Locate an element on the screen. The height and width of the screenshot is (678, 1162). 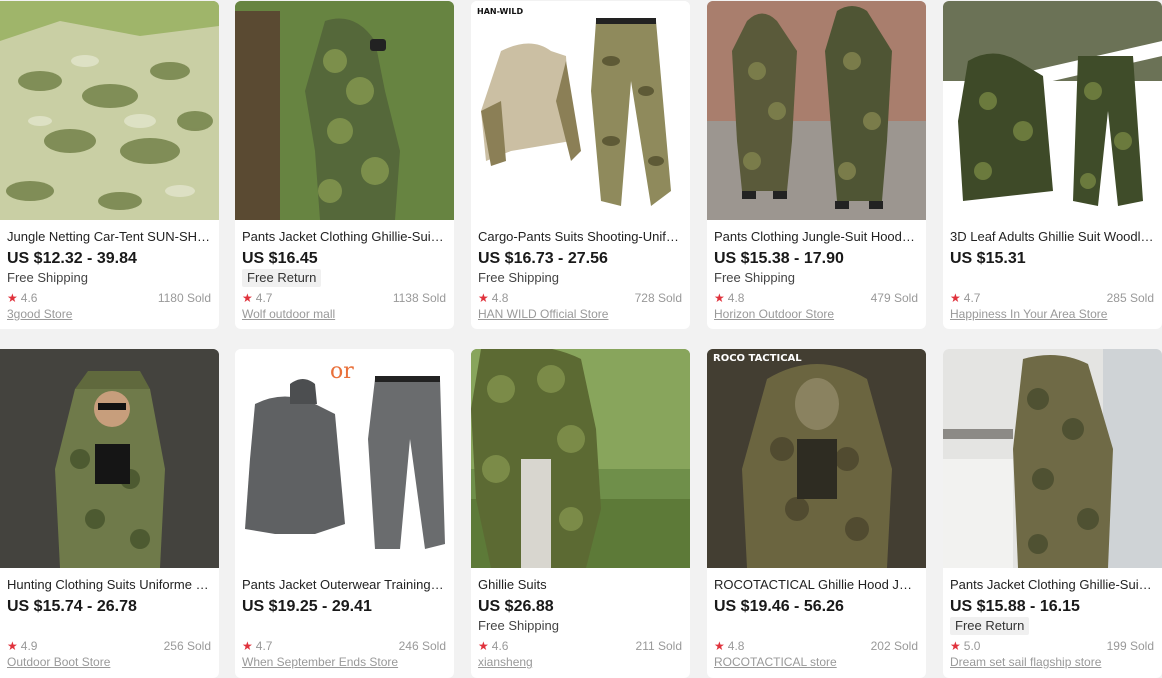
product-price: US $16.73 - 27.56 is located at coordinates (543, 258).